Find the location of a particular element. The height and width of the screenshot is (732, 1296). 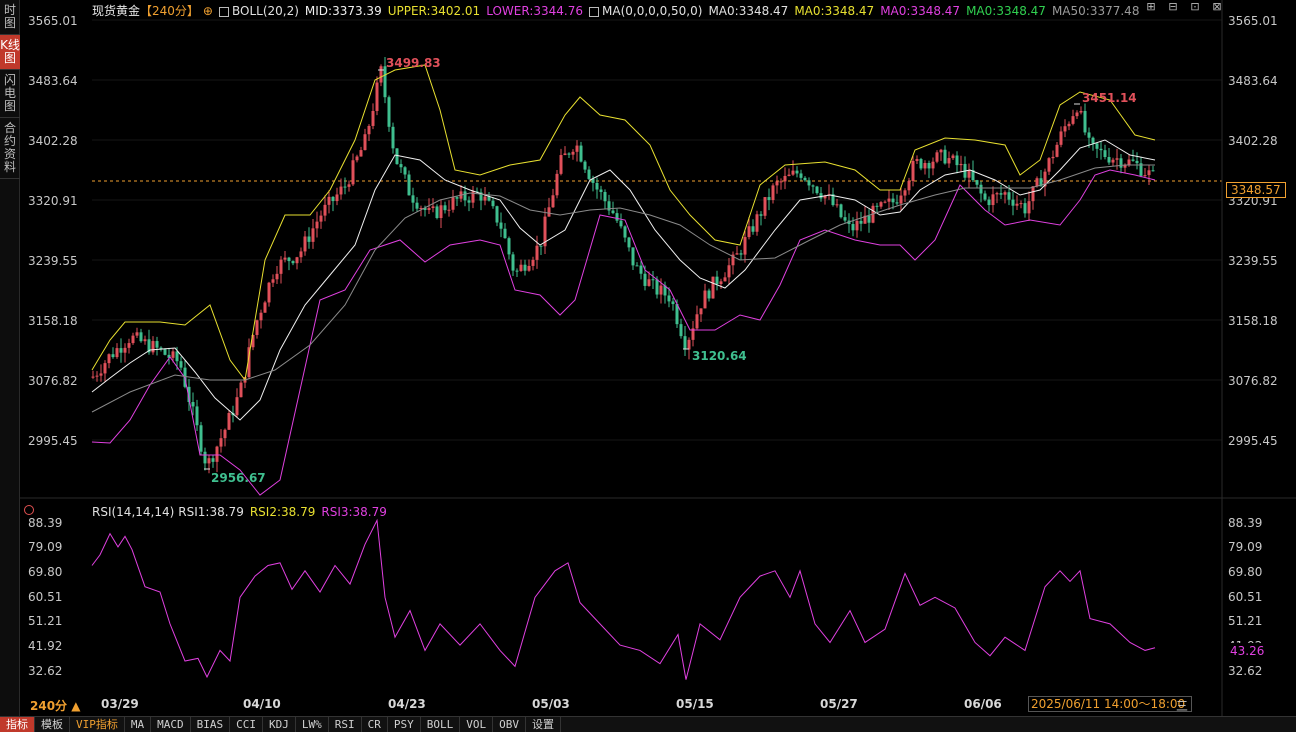

price-axis-left-2: 3402.28 is located at coordinates (53, 141).